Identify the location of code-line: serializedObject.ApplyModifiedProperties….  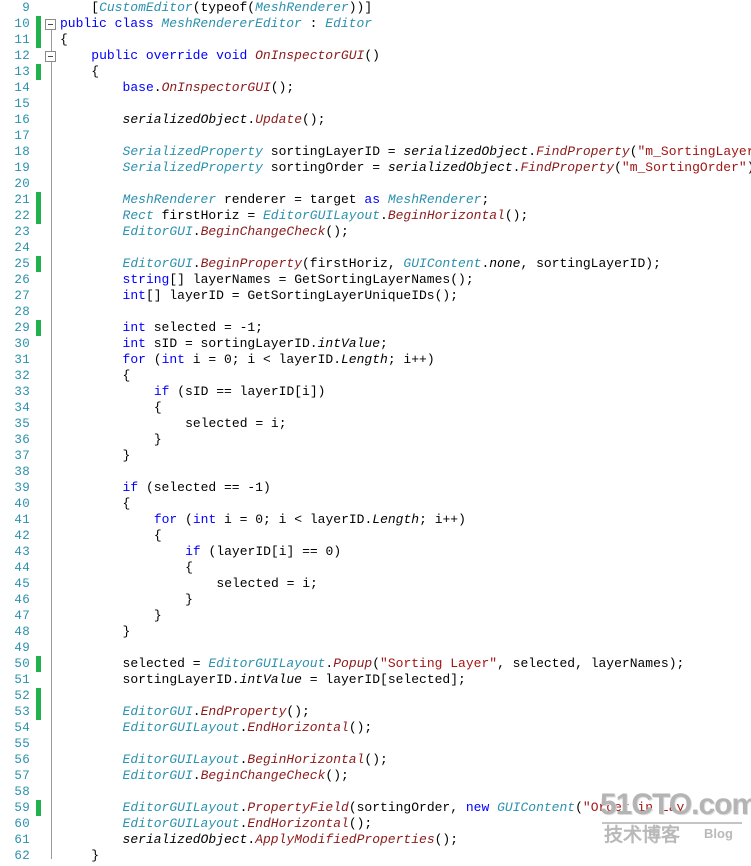
(259, 840).